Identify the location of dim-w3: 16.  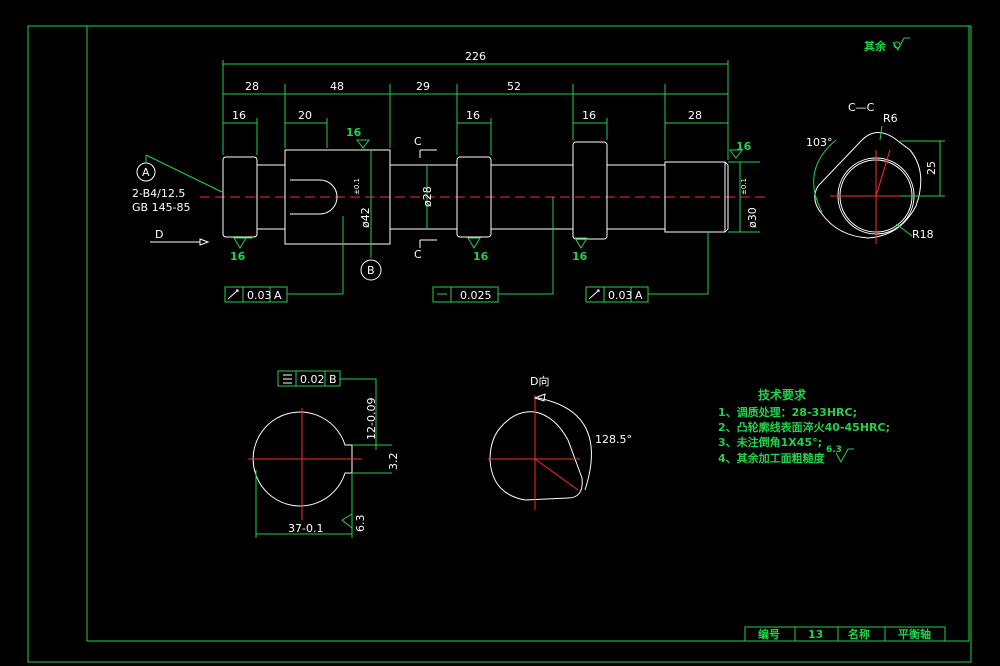
(473, 115).